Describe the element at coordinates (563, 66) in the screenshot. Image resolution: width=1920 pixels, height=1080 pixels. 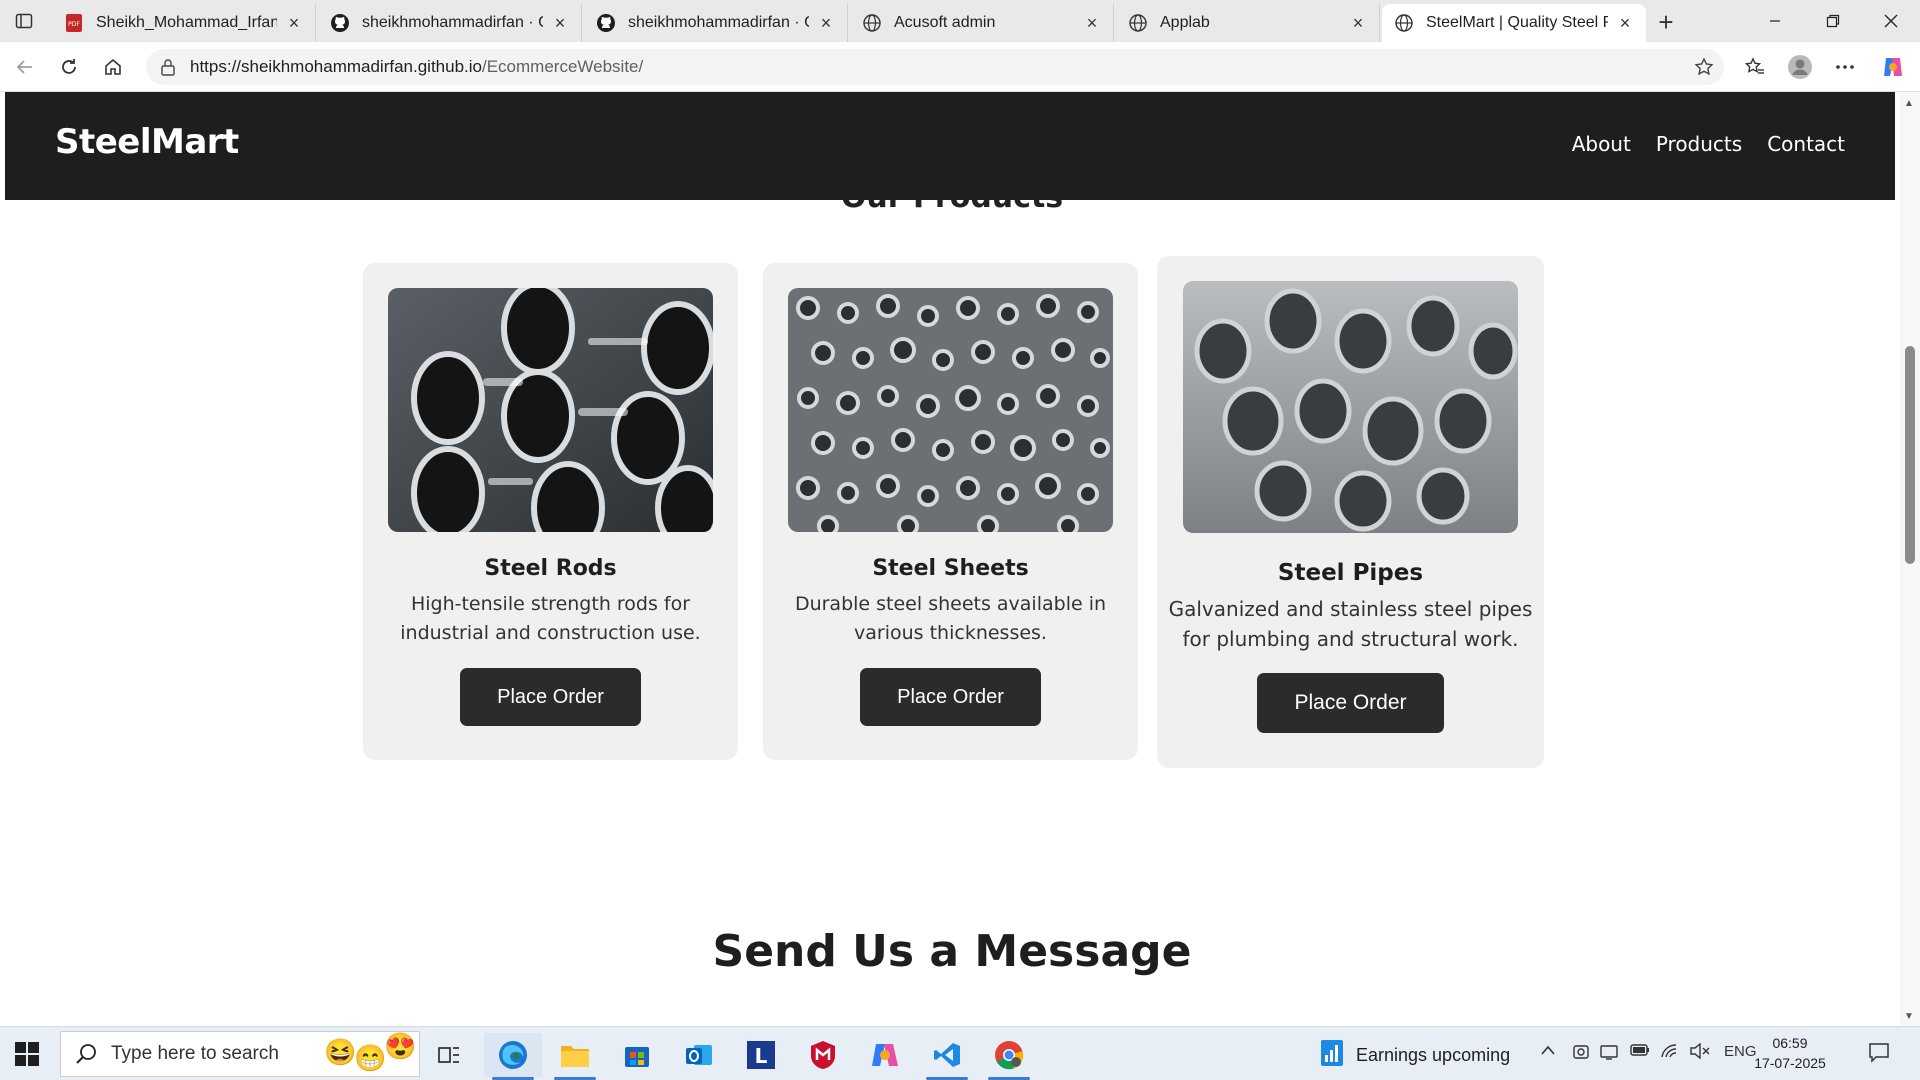
I see `url-path: /EcommerceWebsite/` at that location.